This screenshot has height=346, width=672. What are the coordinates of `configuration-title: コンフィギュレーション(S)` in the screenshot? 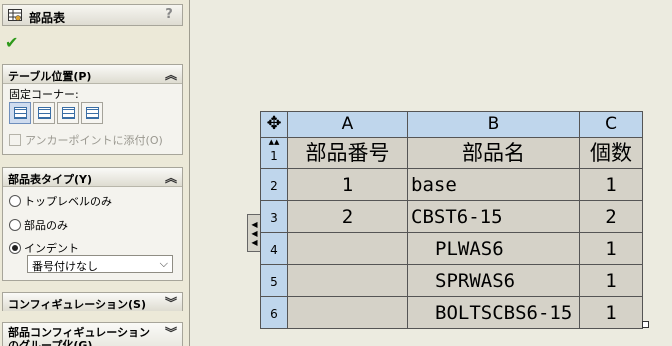 It's located at (77, 304).